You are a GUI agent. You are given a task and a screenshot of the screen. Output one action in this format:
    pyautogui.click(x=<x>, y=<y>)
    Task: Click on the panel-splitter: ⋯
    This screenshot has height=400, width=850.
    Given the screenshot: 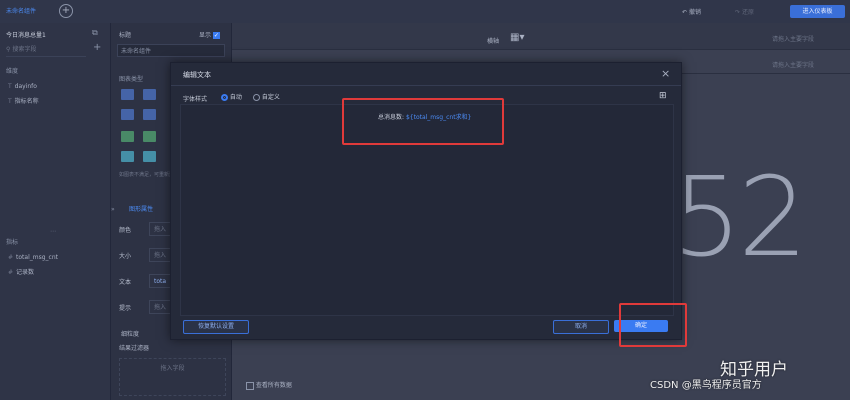 What is the action you would take?
    pyautogui.click(x=53, y=231)
    